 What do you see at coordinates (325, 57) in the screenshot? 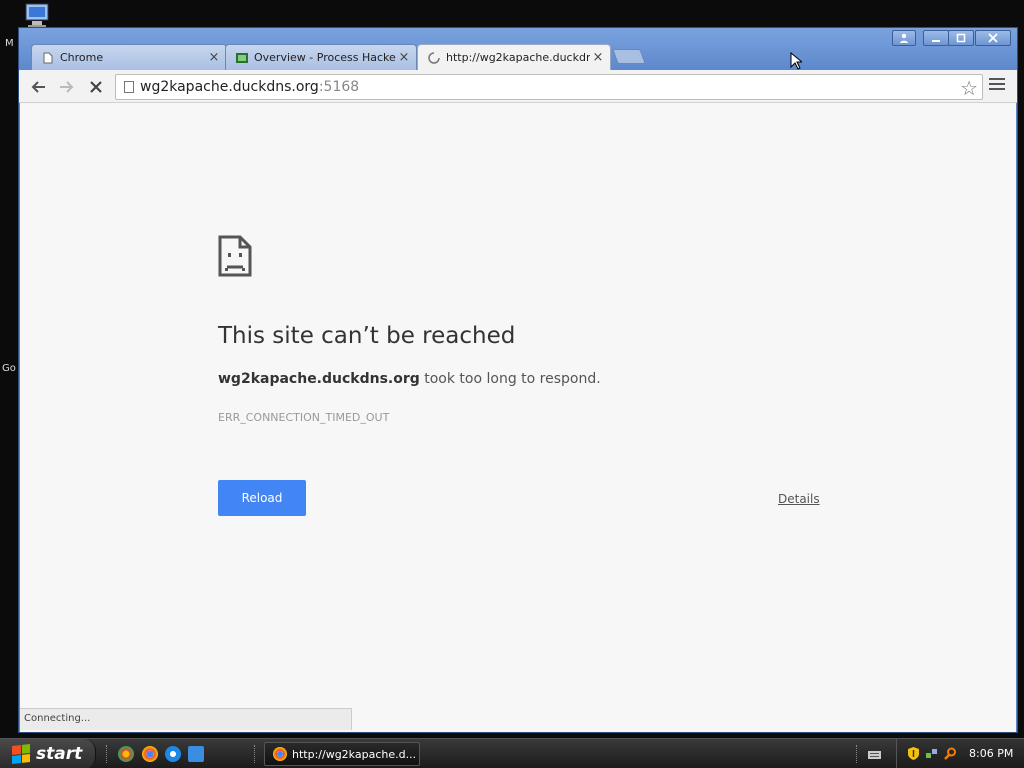
I see `tab-label: Overview - Process Hacker` at bounding box center [325, 57].